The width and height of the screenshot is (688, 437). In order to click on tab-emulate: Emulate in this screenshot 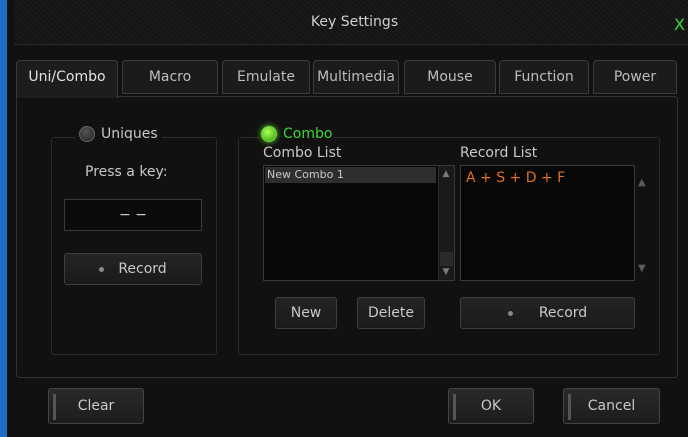, I will do `click(266, 77)`.